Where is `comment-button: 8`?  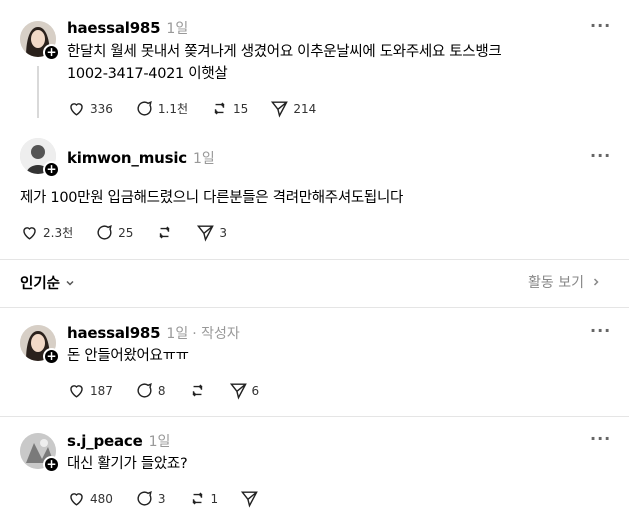 comment-button: 8 is located at coordinates (150, 390).